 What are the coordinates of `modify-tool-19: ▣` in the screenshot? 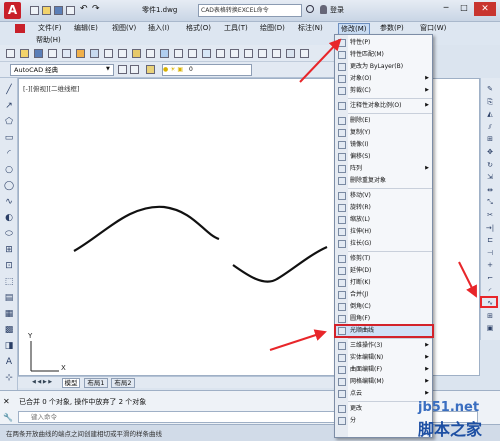 It's located at (490, 328).